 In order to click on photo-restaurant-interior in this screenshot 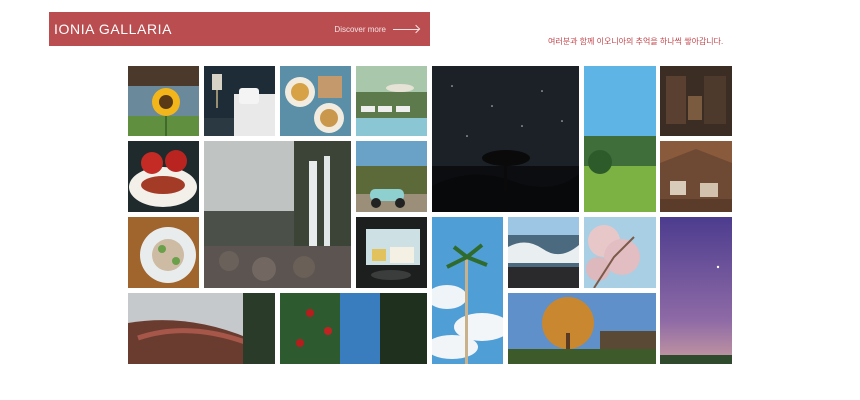, I will do `click(696, 176)`.